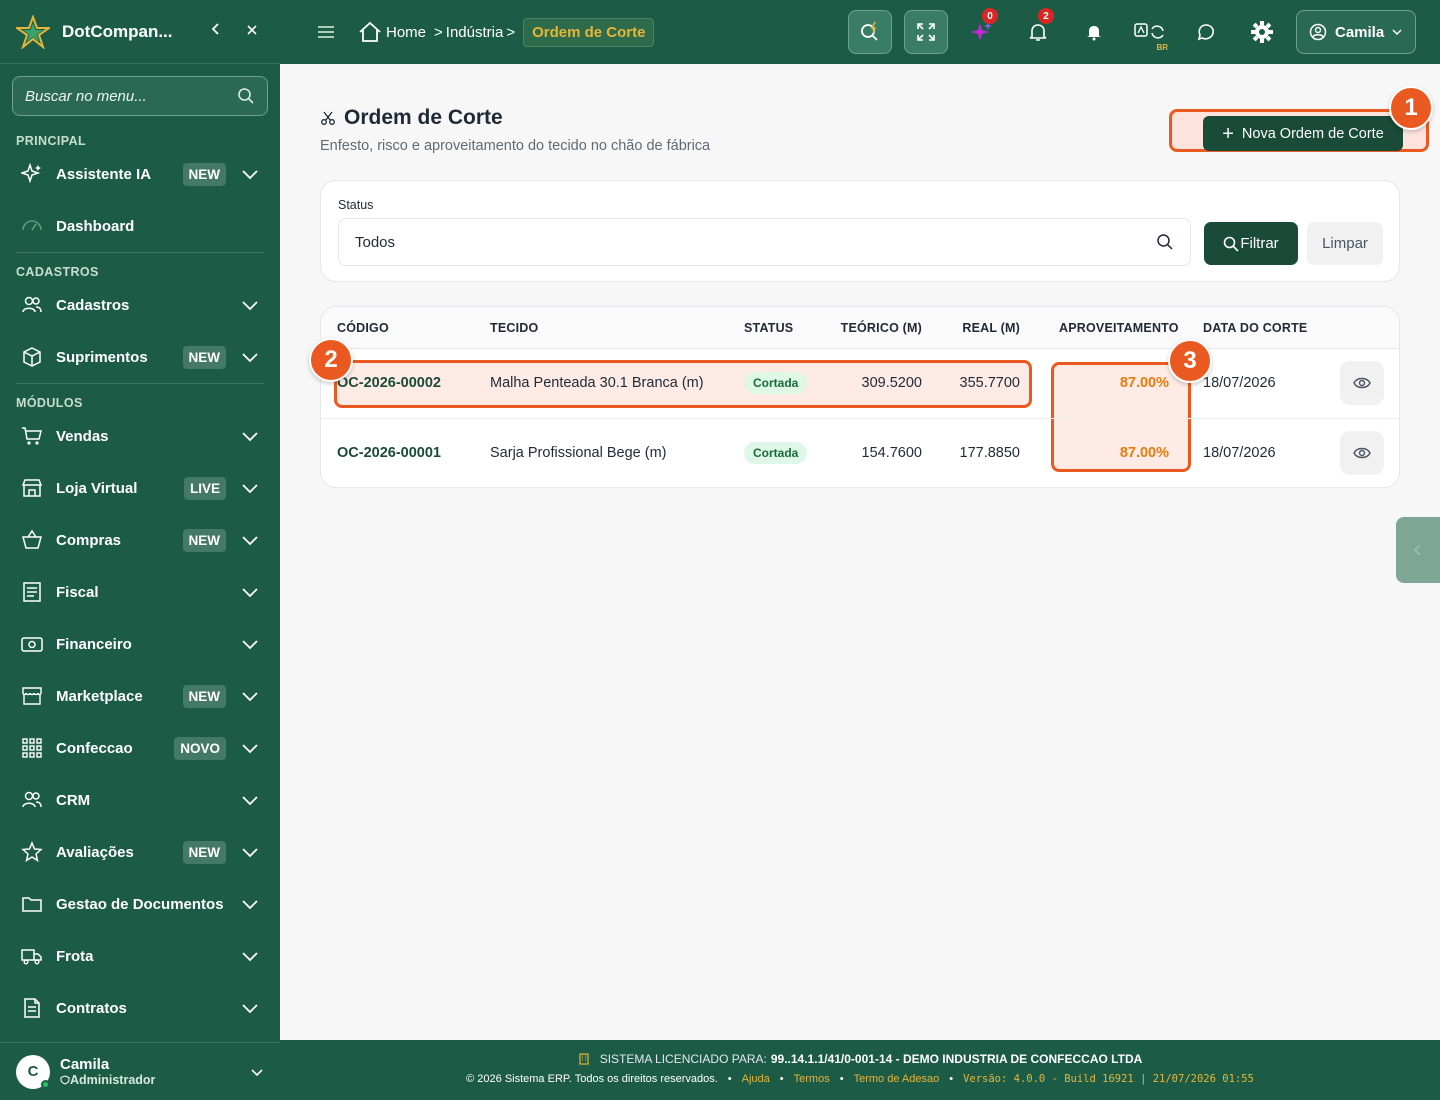 The width and height of the screenshot is (1440, 1100). I want to click on status-filter-label: Status, so click(356, 205).